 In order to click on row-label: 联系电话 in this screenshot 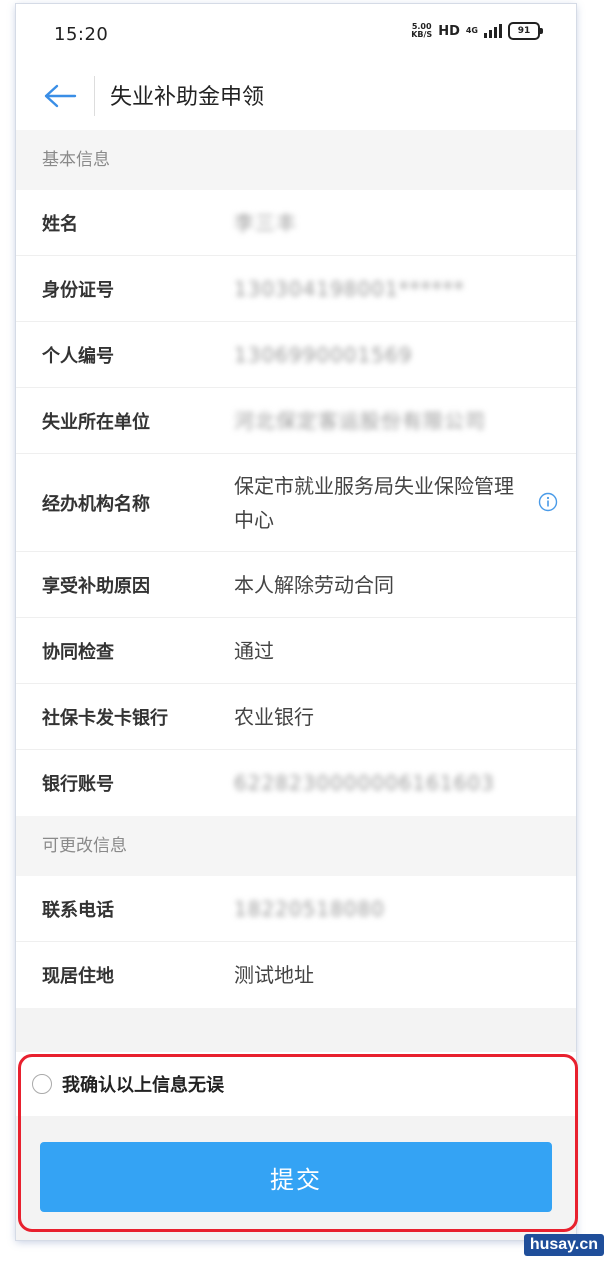, I will do `click(78, 910)`.